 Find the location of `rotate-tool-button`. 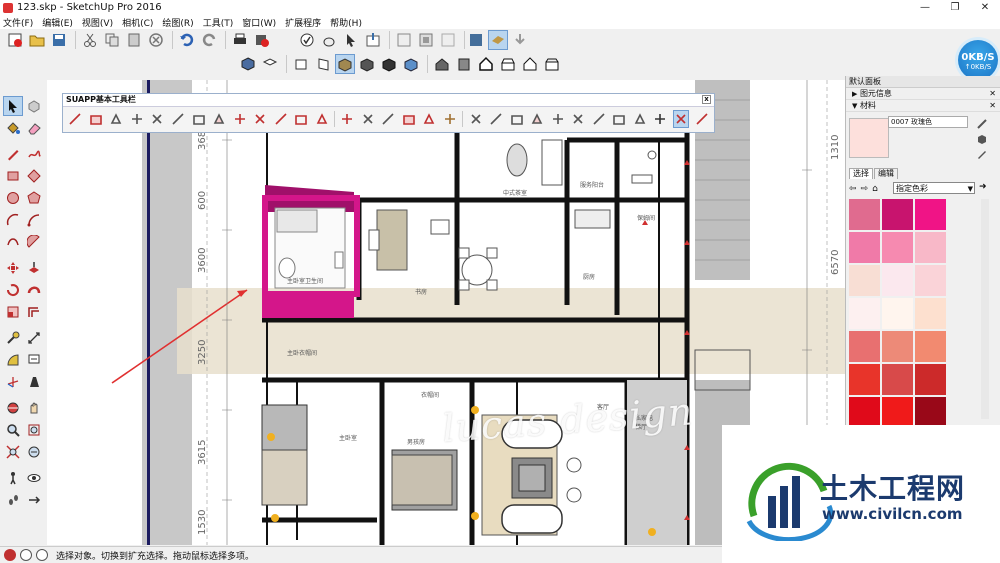

rotate-tool-button is located at coordinates (13, 290).